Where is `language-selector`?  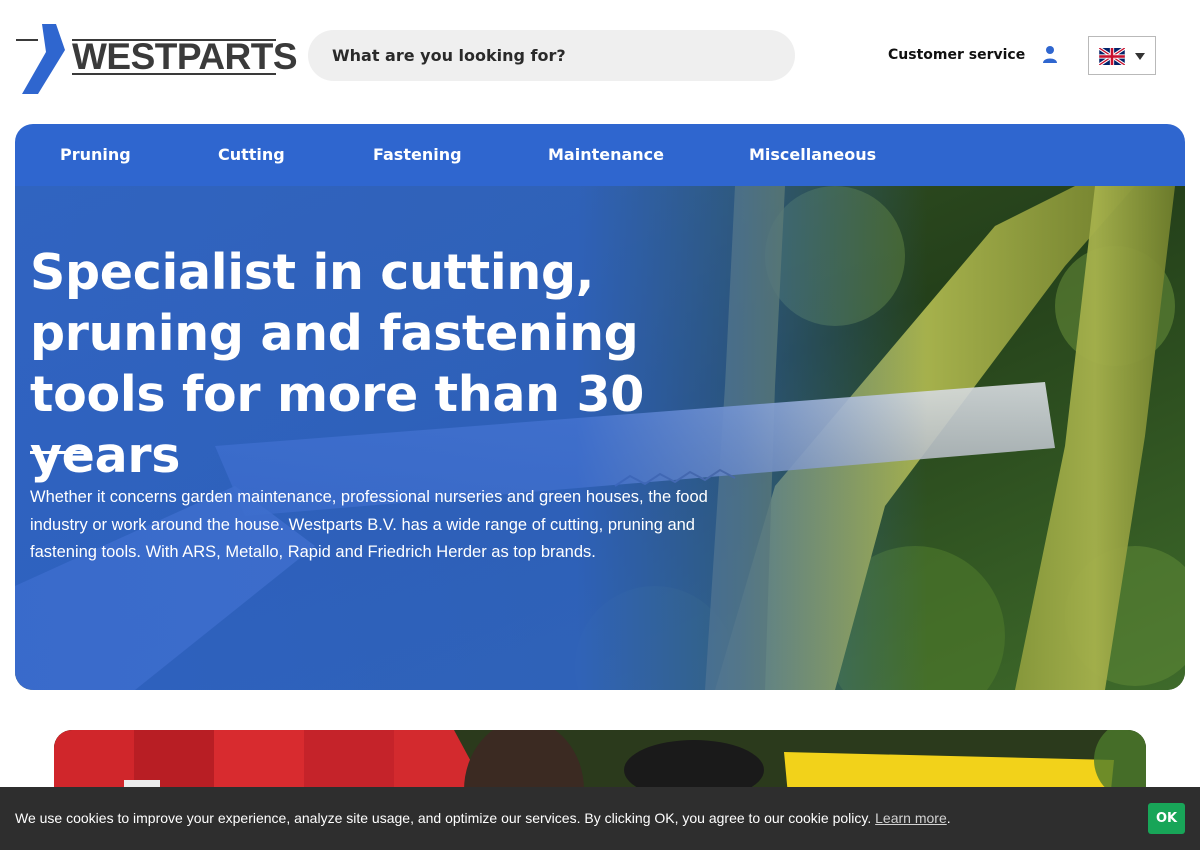 language-selector is located at coordinates (1122, 55).